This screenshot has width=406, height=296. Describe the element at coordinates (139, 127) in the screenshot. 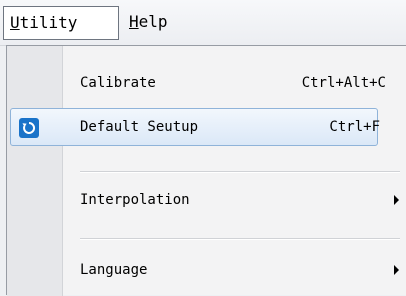

I see `menu-item-default-setup-label: Default Seutup` at that location.